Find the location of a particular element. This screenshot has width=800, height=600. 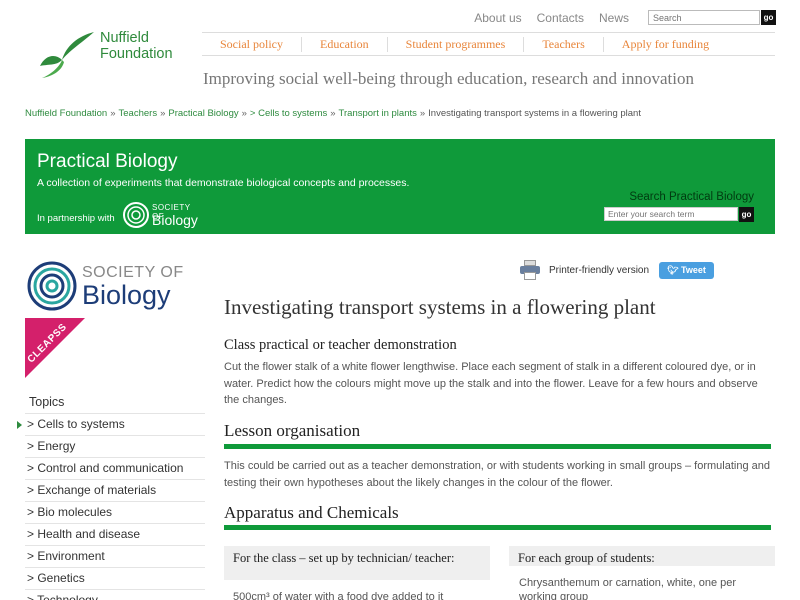

tweet-button: 🐦︎ Tweet is located at coordinates (686, 270).